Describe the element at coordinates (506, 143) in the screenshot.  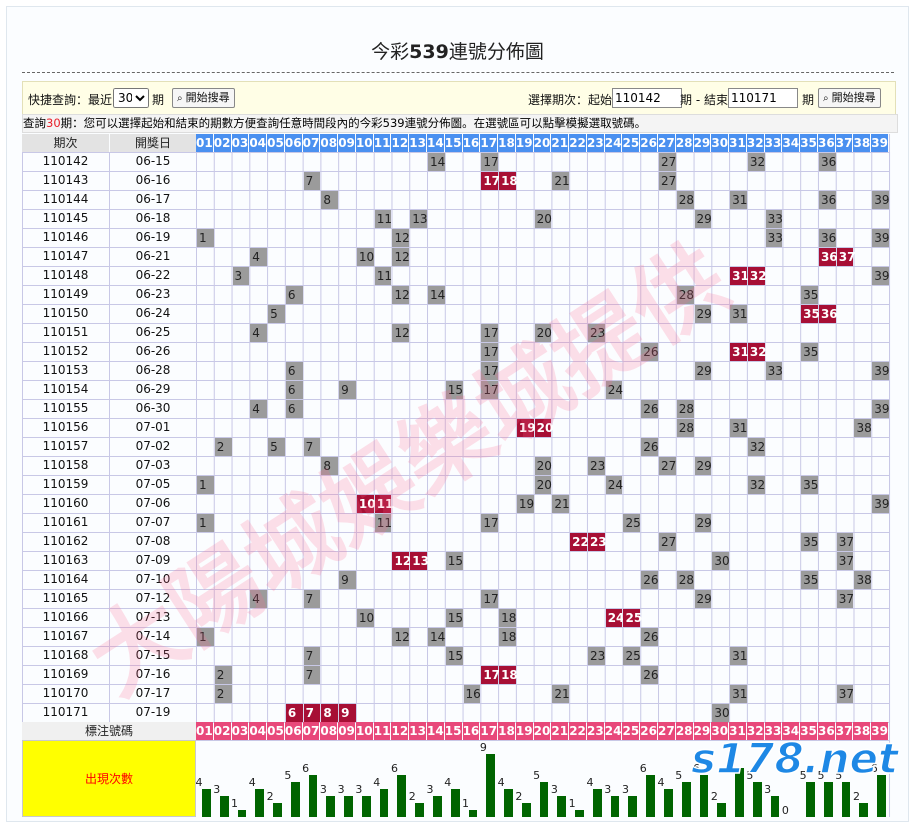
I see `number-header-18: 18` at that location.